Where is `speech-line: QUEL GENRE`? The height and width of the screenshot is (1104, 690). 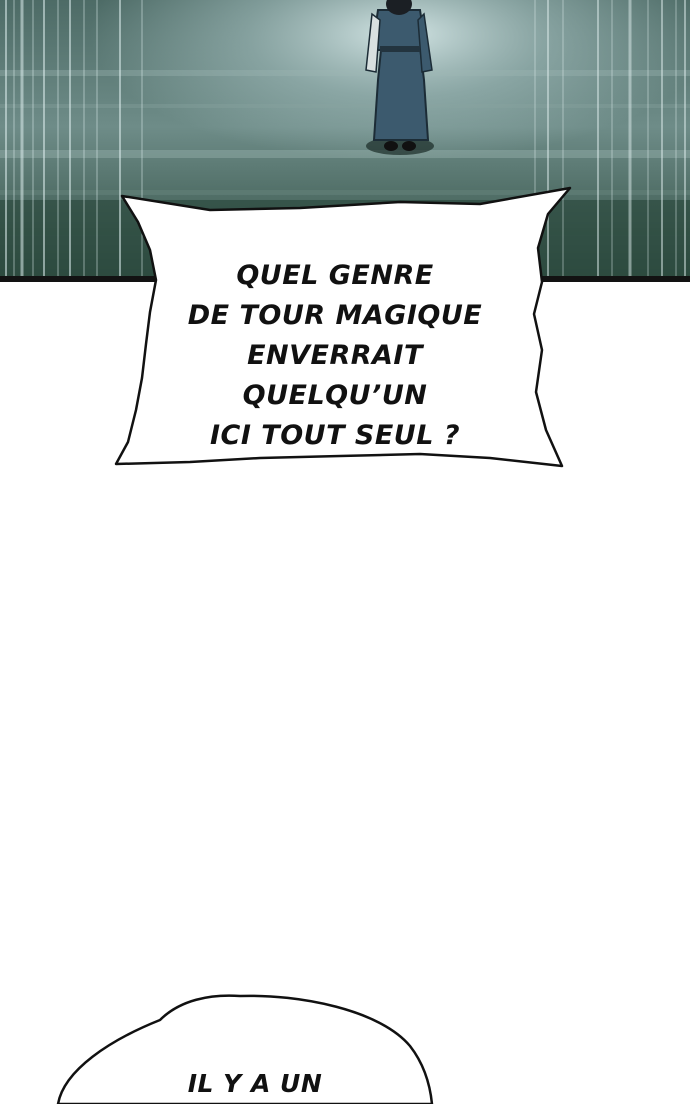
speech-line: QUEL GENRE is located at coordinates (335, 275).